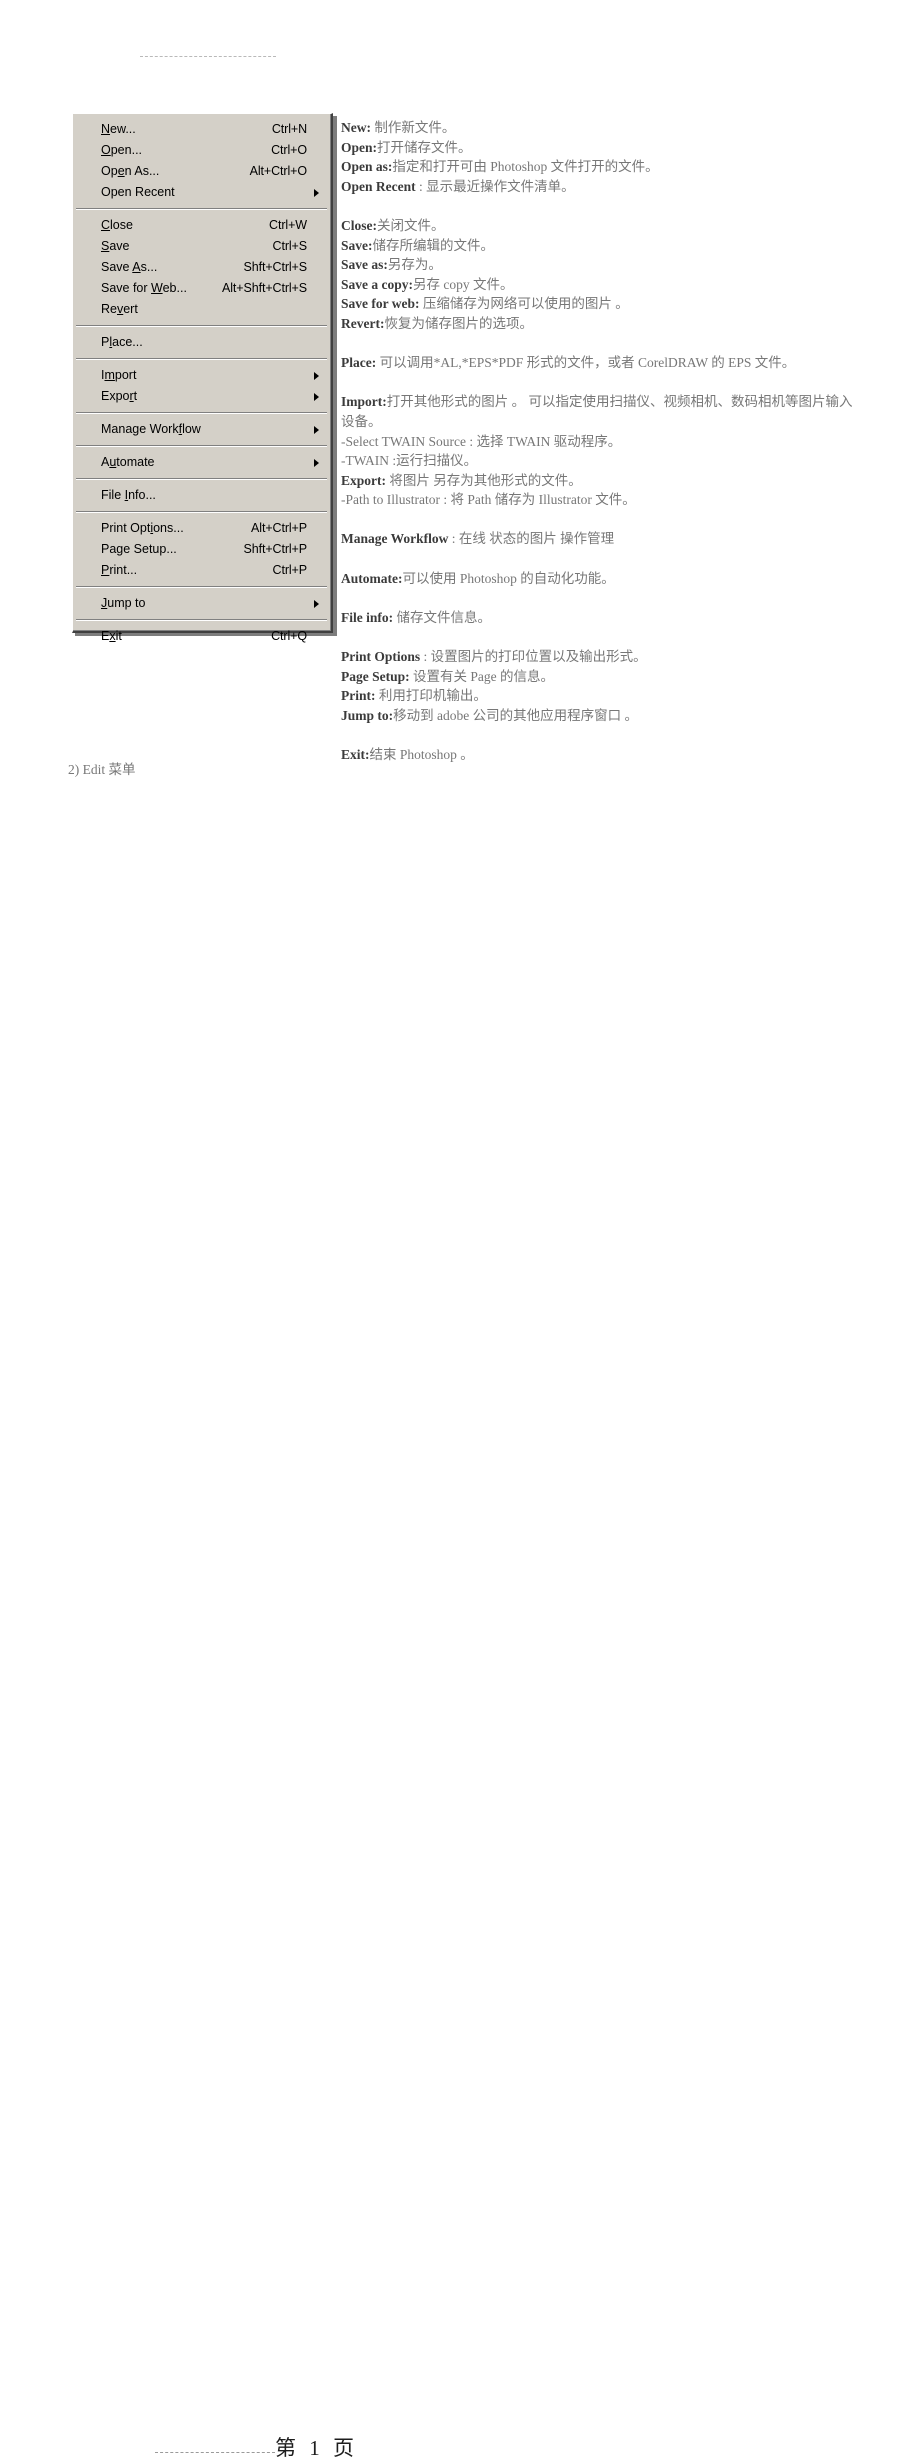 The height and width of the screenshot is (2462, 920). Describe the element at coordinates (357, 245) in the screenshot. I see `description-term: Save:` at that location.